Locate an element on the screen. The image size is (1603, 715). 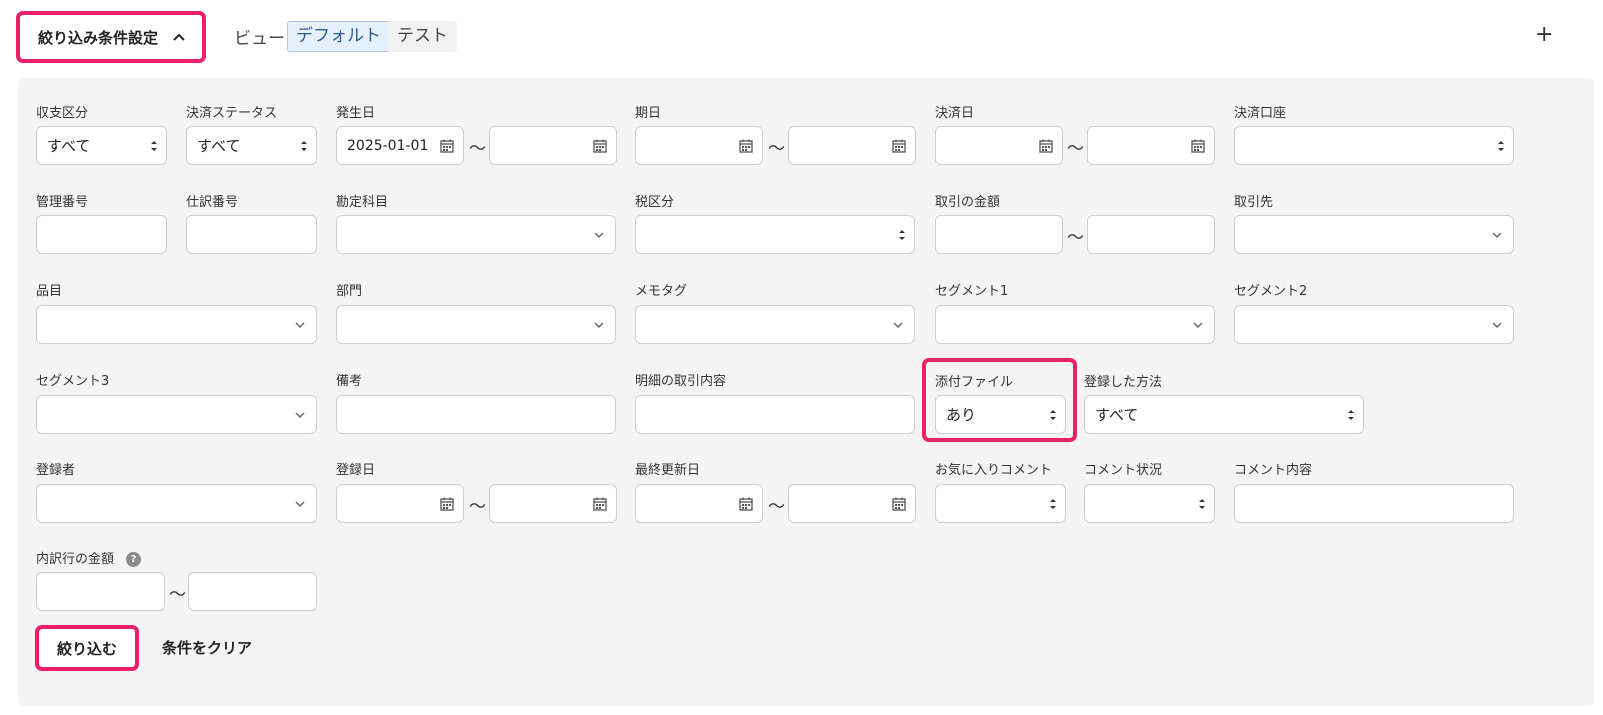
remarks-input is located at coordinates (476, 414).